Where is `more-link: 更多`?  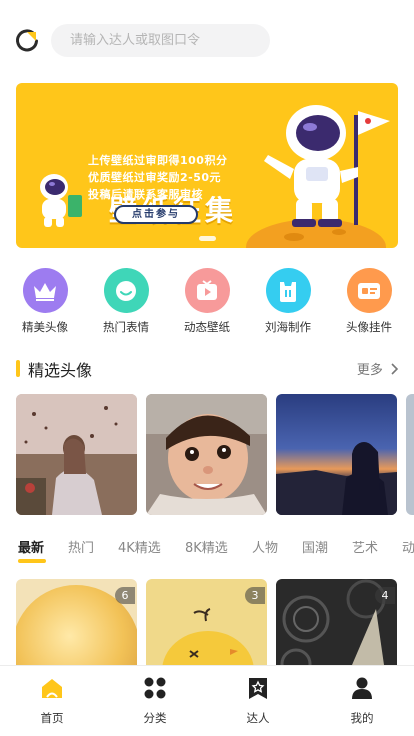 more-link: 更多 is located at coordinates (377, 368).